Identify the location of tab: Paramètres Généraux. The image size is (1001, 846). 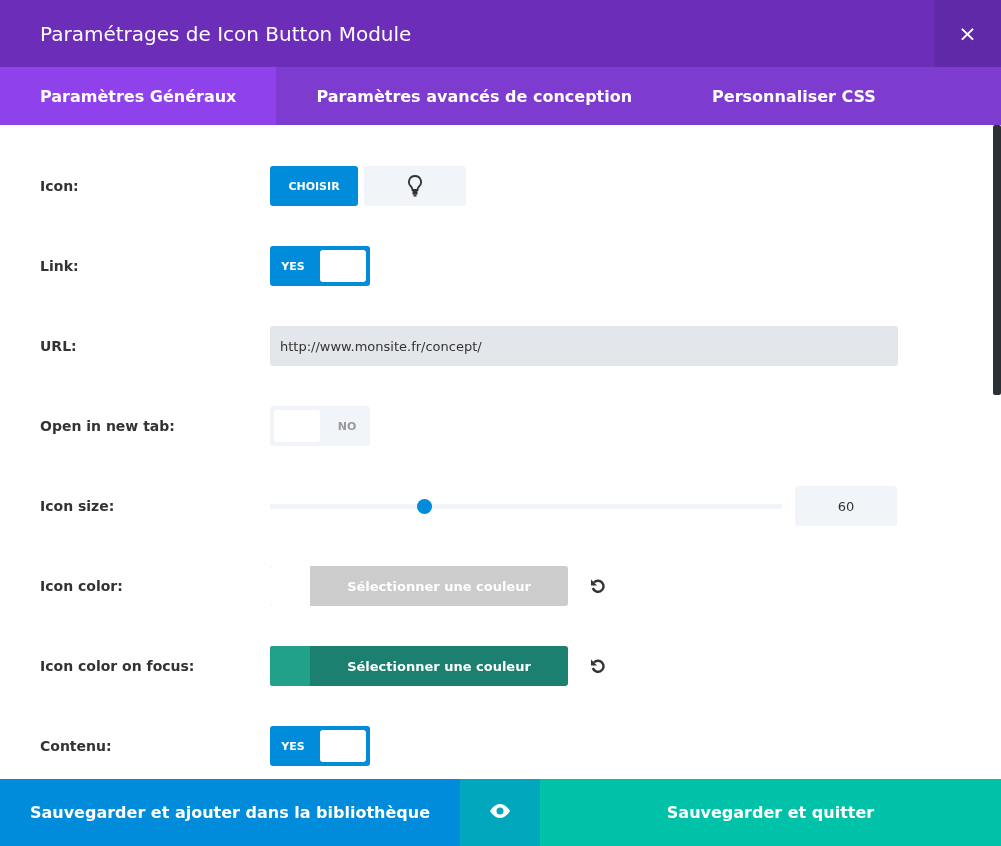
(138, 96).